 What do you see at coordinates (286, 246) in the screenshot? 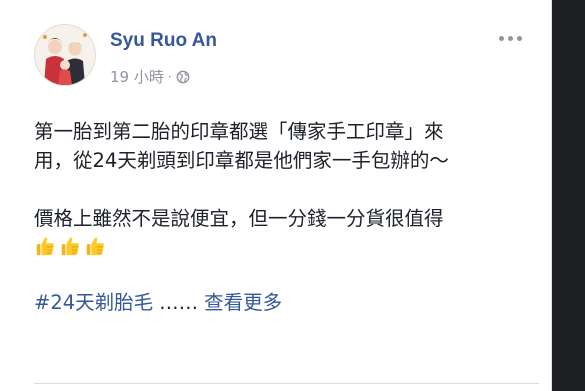
I see `emoji-row` at bounding box center [286, 246].